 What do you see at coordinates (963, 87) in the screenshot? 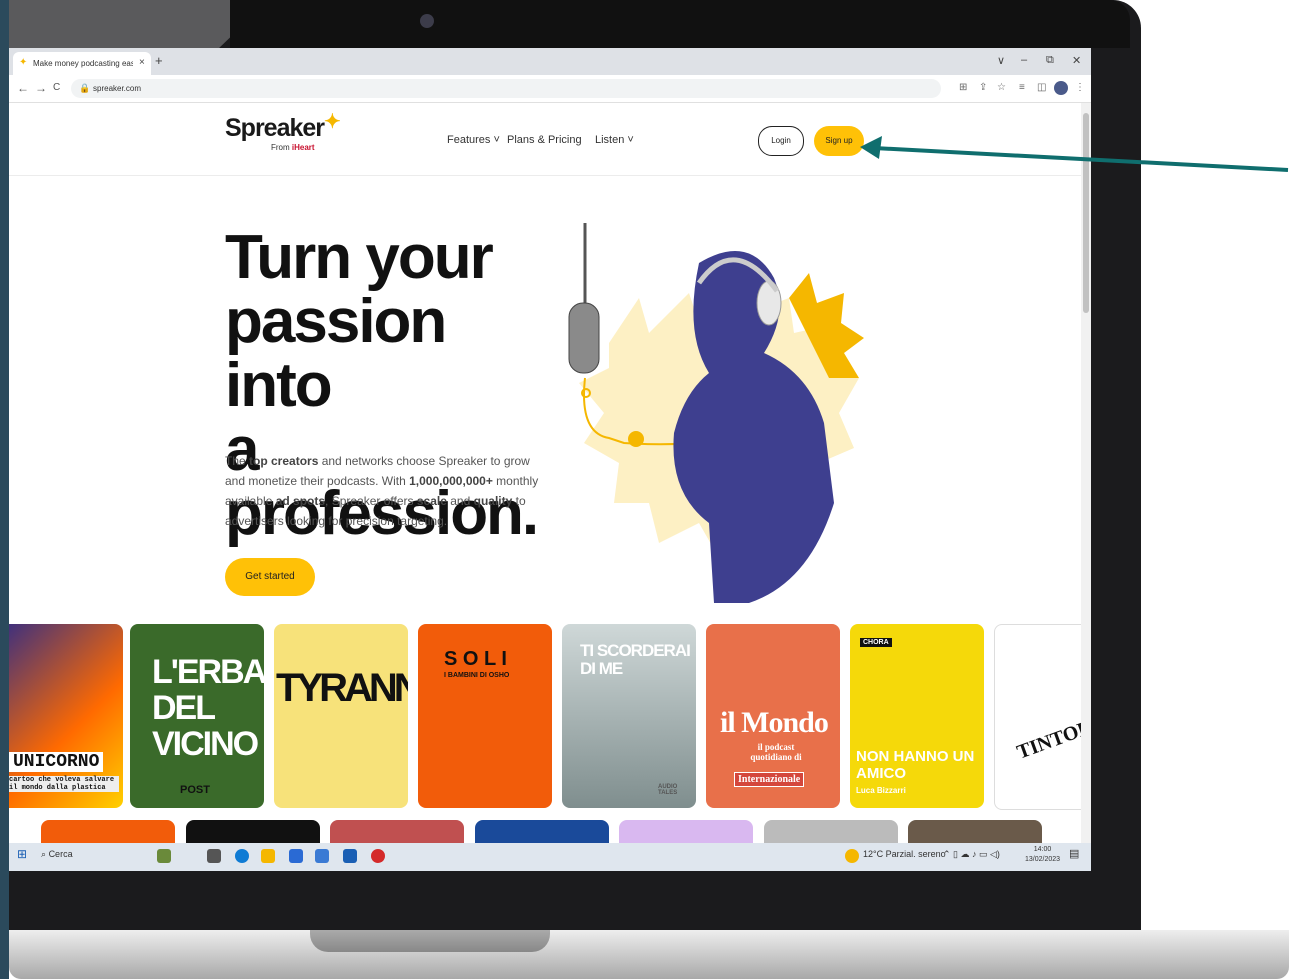
I see `translate-icon: ⊞` at bounding box center [963, 87].